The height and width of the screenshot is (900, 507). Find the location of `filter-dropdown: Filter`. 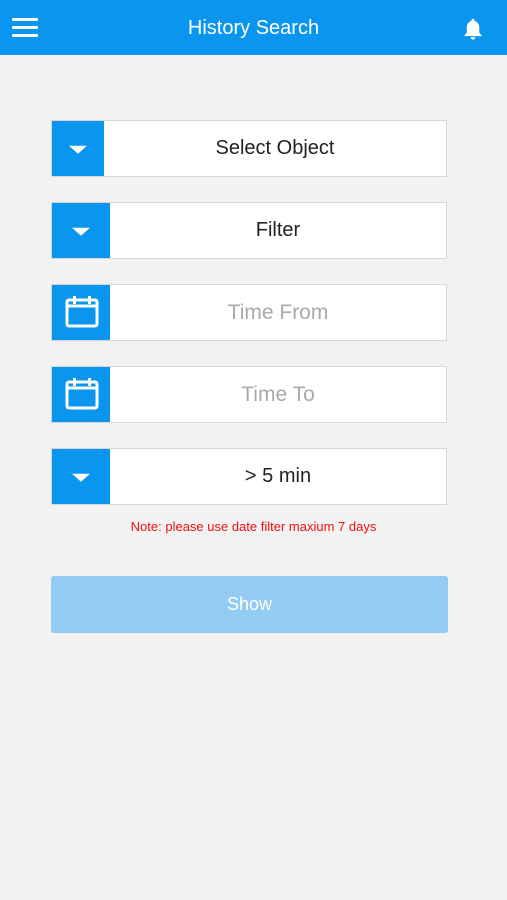

filter-dropdown: Filter is located at coordinates (249, 230).